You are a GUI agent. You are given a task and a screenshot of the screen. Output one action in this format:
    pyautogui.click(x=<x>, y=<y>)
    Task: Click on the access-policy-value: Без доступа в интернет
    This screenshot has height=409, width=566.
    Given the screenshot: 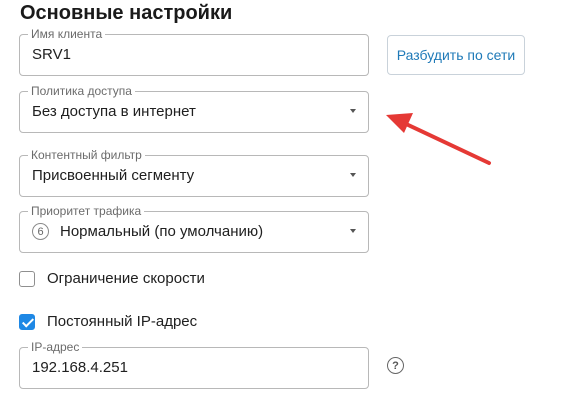 What is the action you would take?
    pyautogui.click(x=114, y=111)
    